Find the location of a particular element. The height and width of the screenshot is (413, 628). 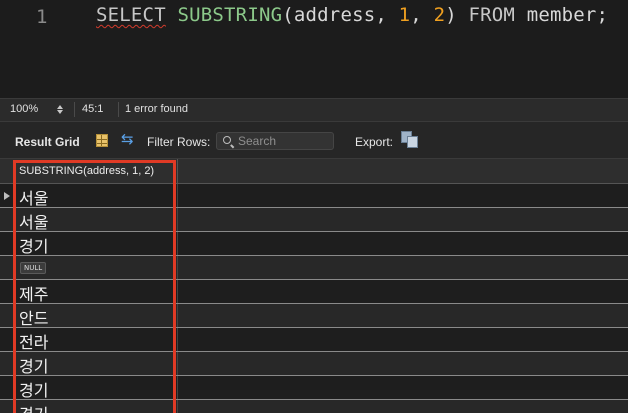

export-icon is located at coordinates (410, 139).